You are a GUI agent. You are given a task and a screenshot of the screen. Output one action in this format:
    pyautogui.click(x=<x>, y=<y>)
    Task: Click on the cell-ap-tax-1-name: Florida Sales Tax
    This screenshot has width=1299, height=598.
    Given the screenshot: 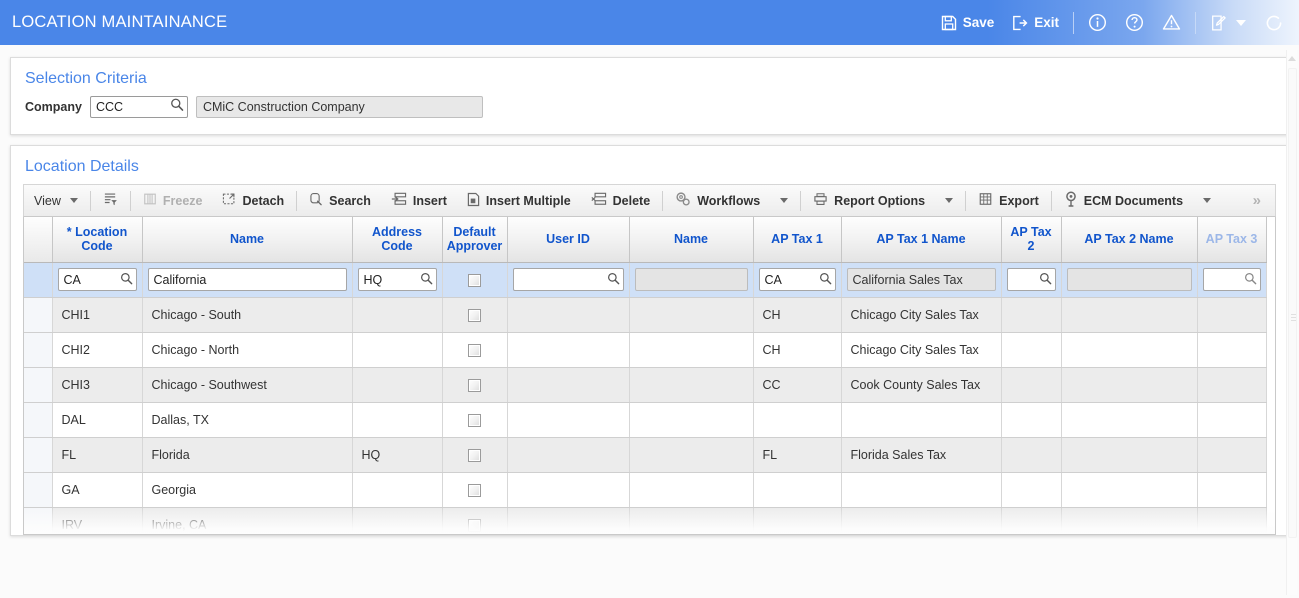 What is the action you would take?
    pyautogui.click(x=921, y=455)
    